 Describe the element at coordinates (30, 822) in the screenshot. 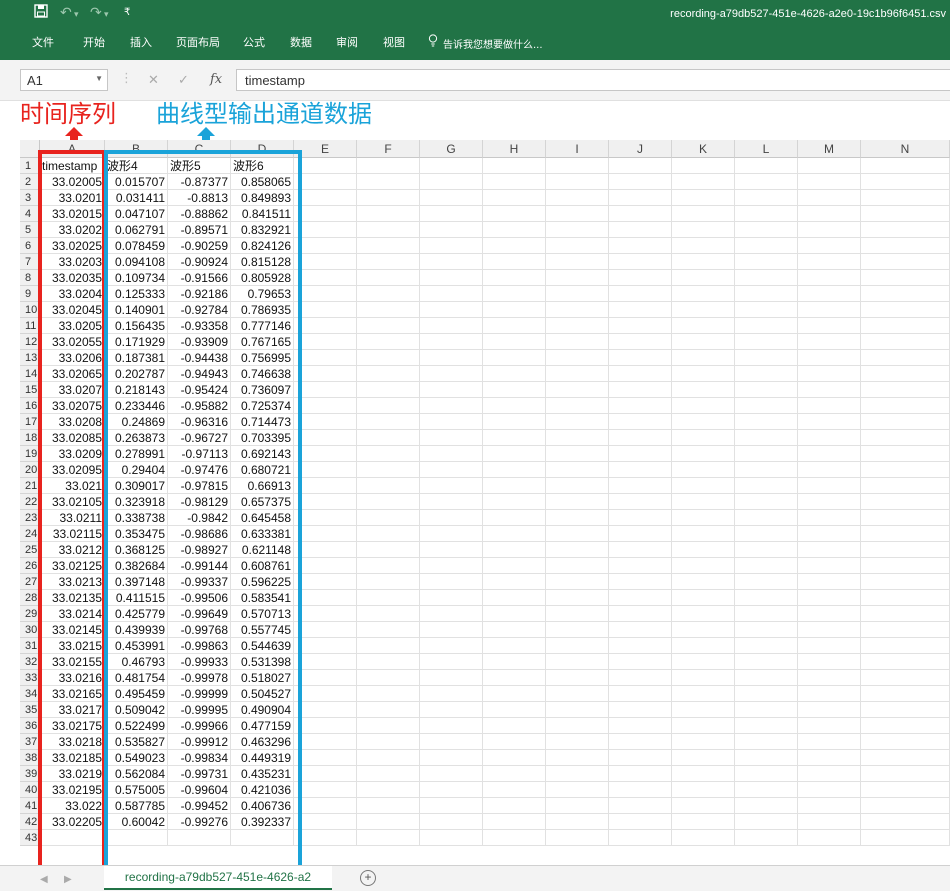

I see `row-header: 42` at that location.